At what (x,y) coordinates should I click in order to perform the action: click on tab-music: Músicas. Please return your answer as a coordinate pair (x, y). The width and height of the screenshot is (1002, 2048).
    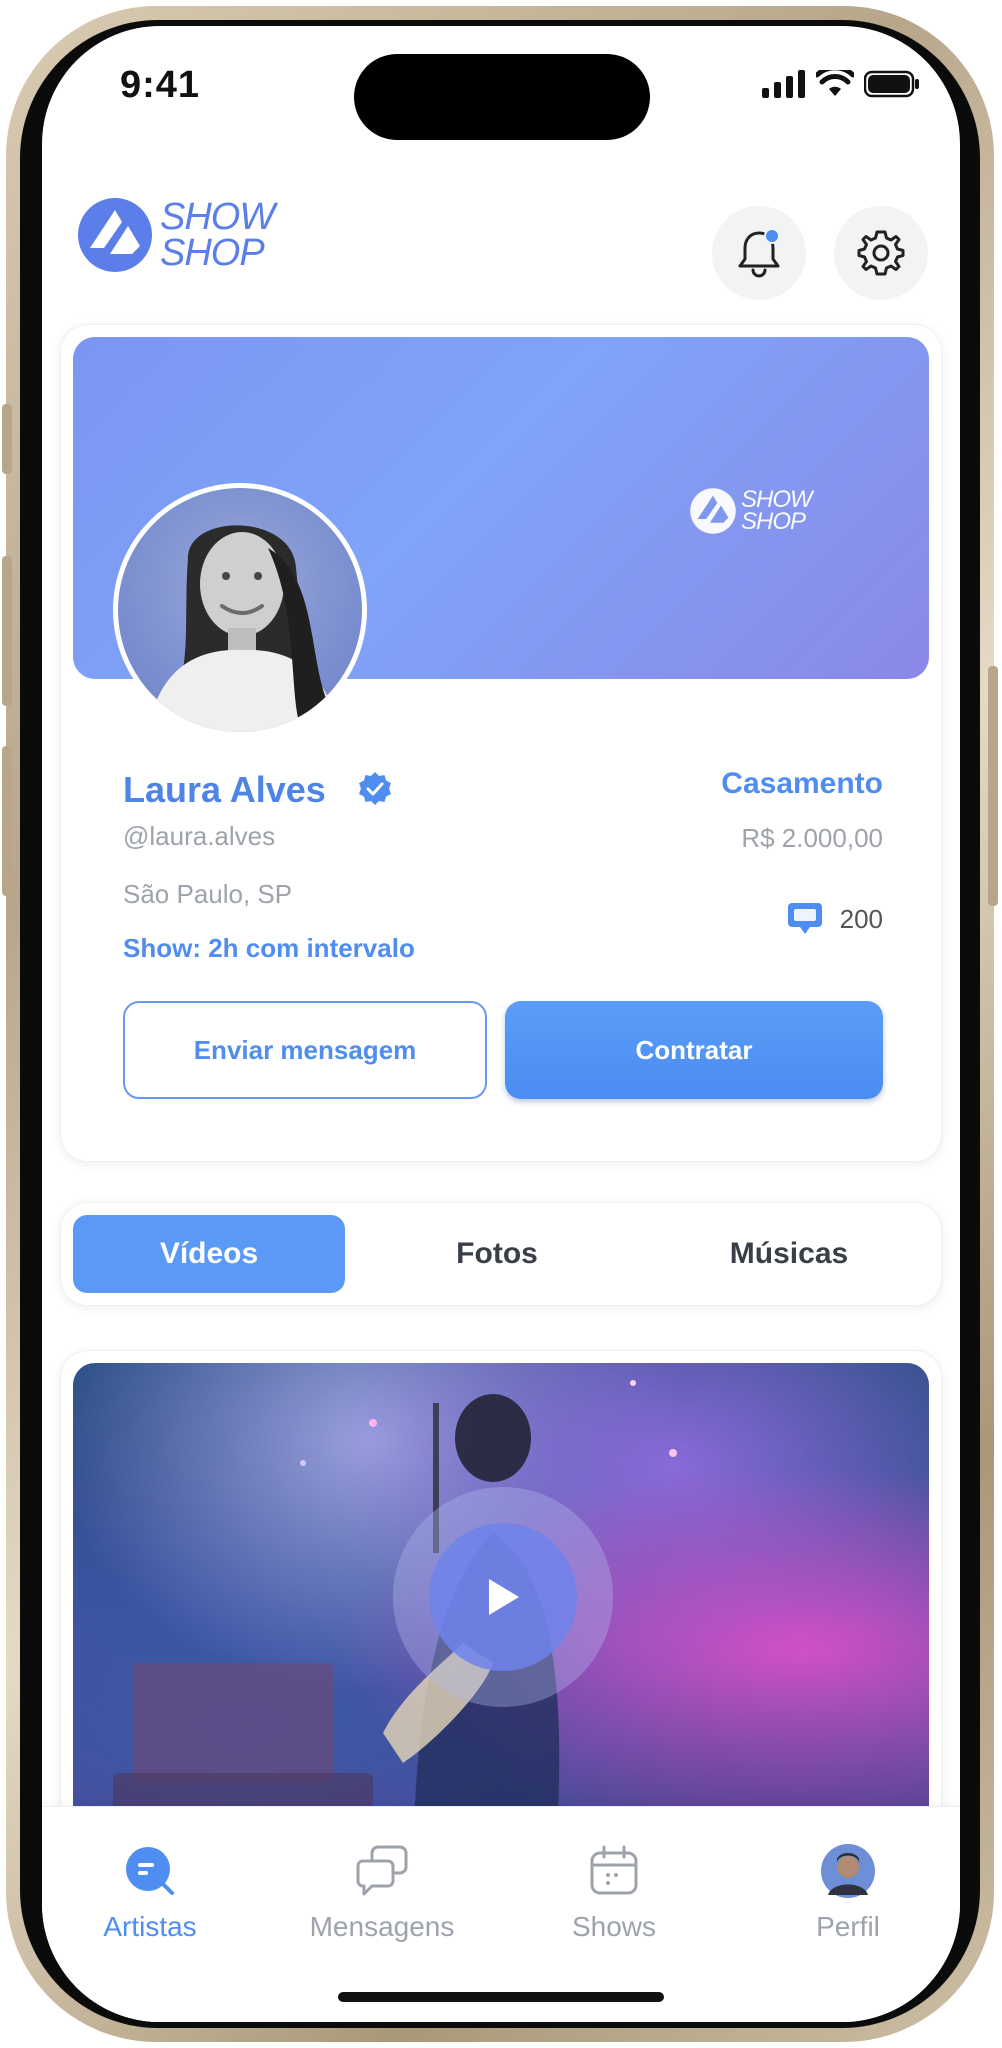
    Looking at the image, I should click on (789, 1254).